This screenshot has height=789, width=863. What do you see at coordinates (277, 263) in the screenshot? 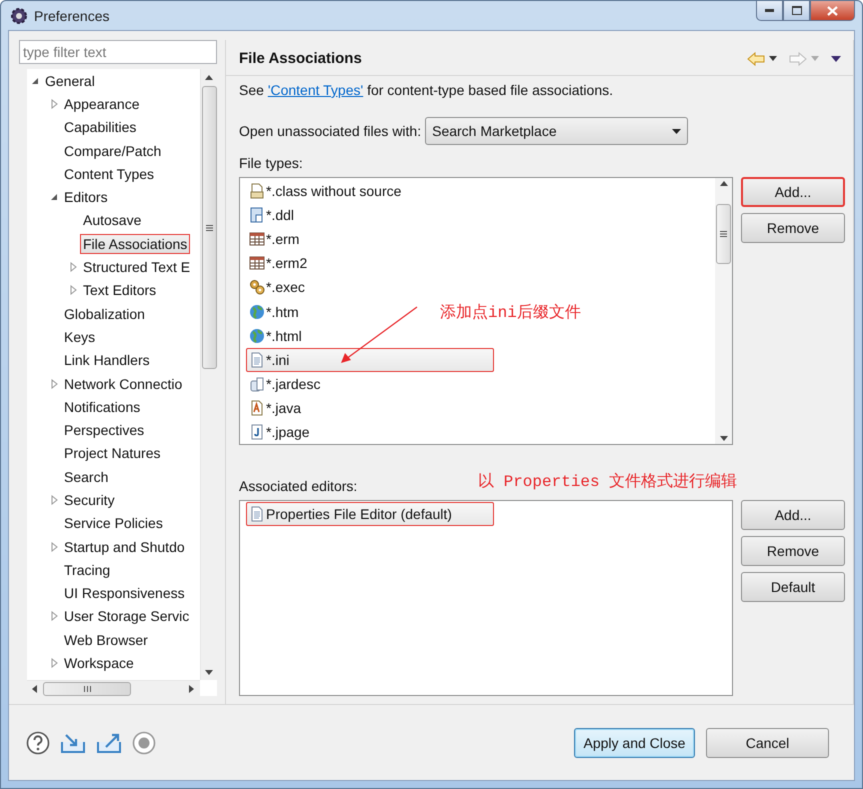
I see `file-type-item: *.erm2` at bounding box center [277, 263].